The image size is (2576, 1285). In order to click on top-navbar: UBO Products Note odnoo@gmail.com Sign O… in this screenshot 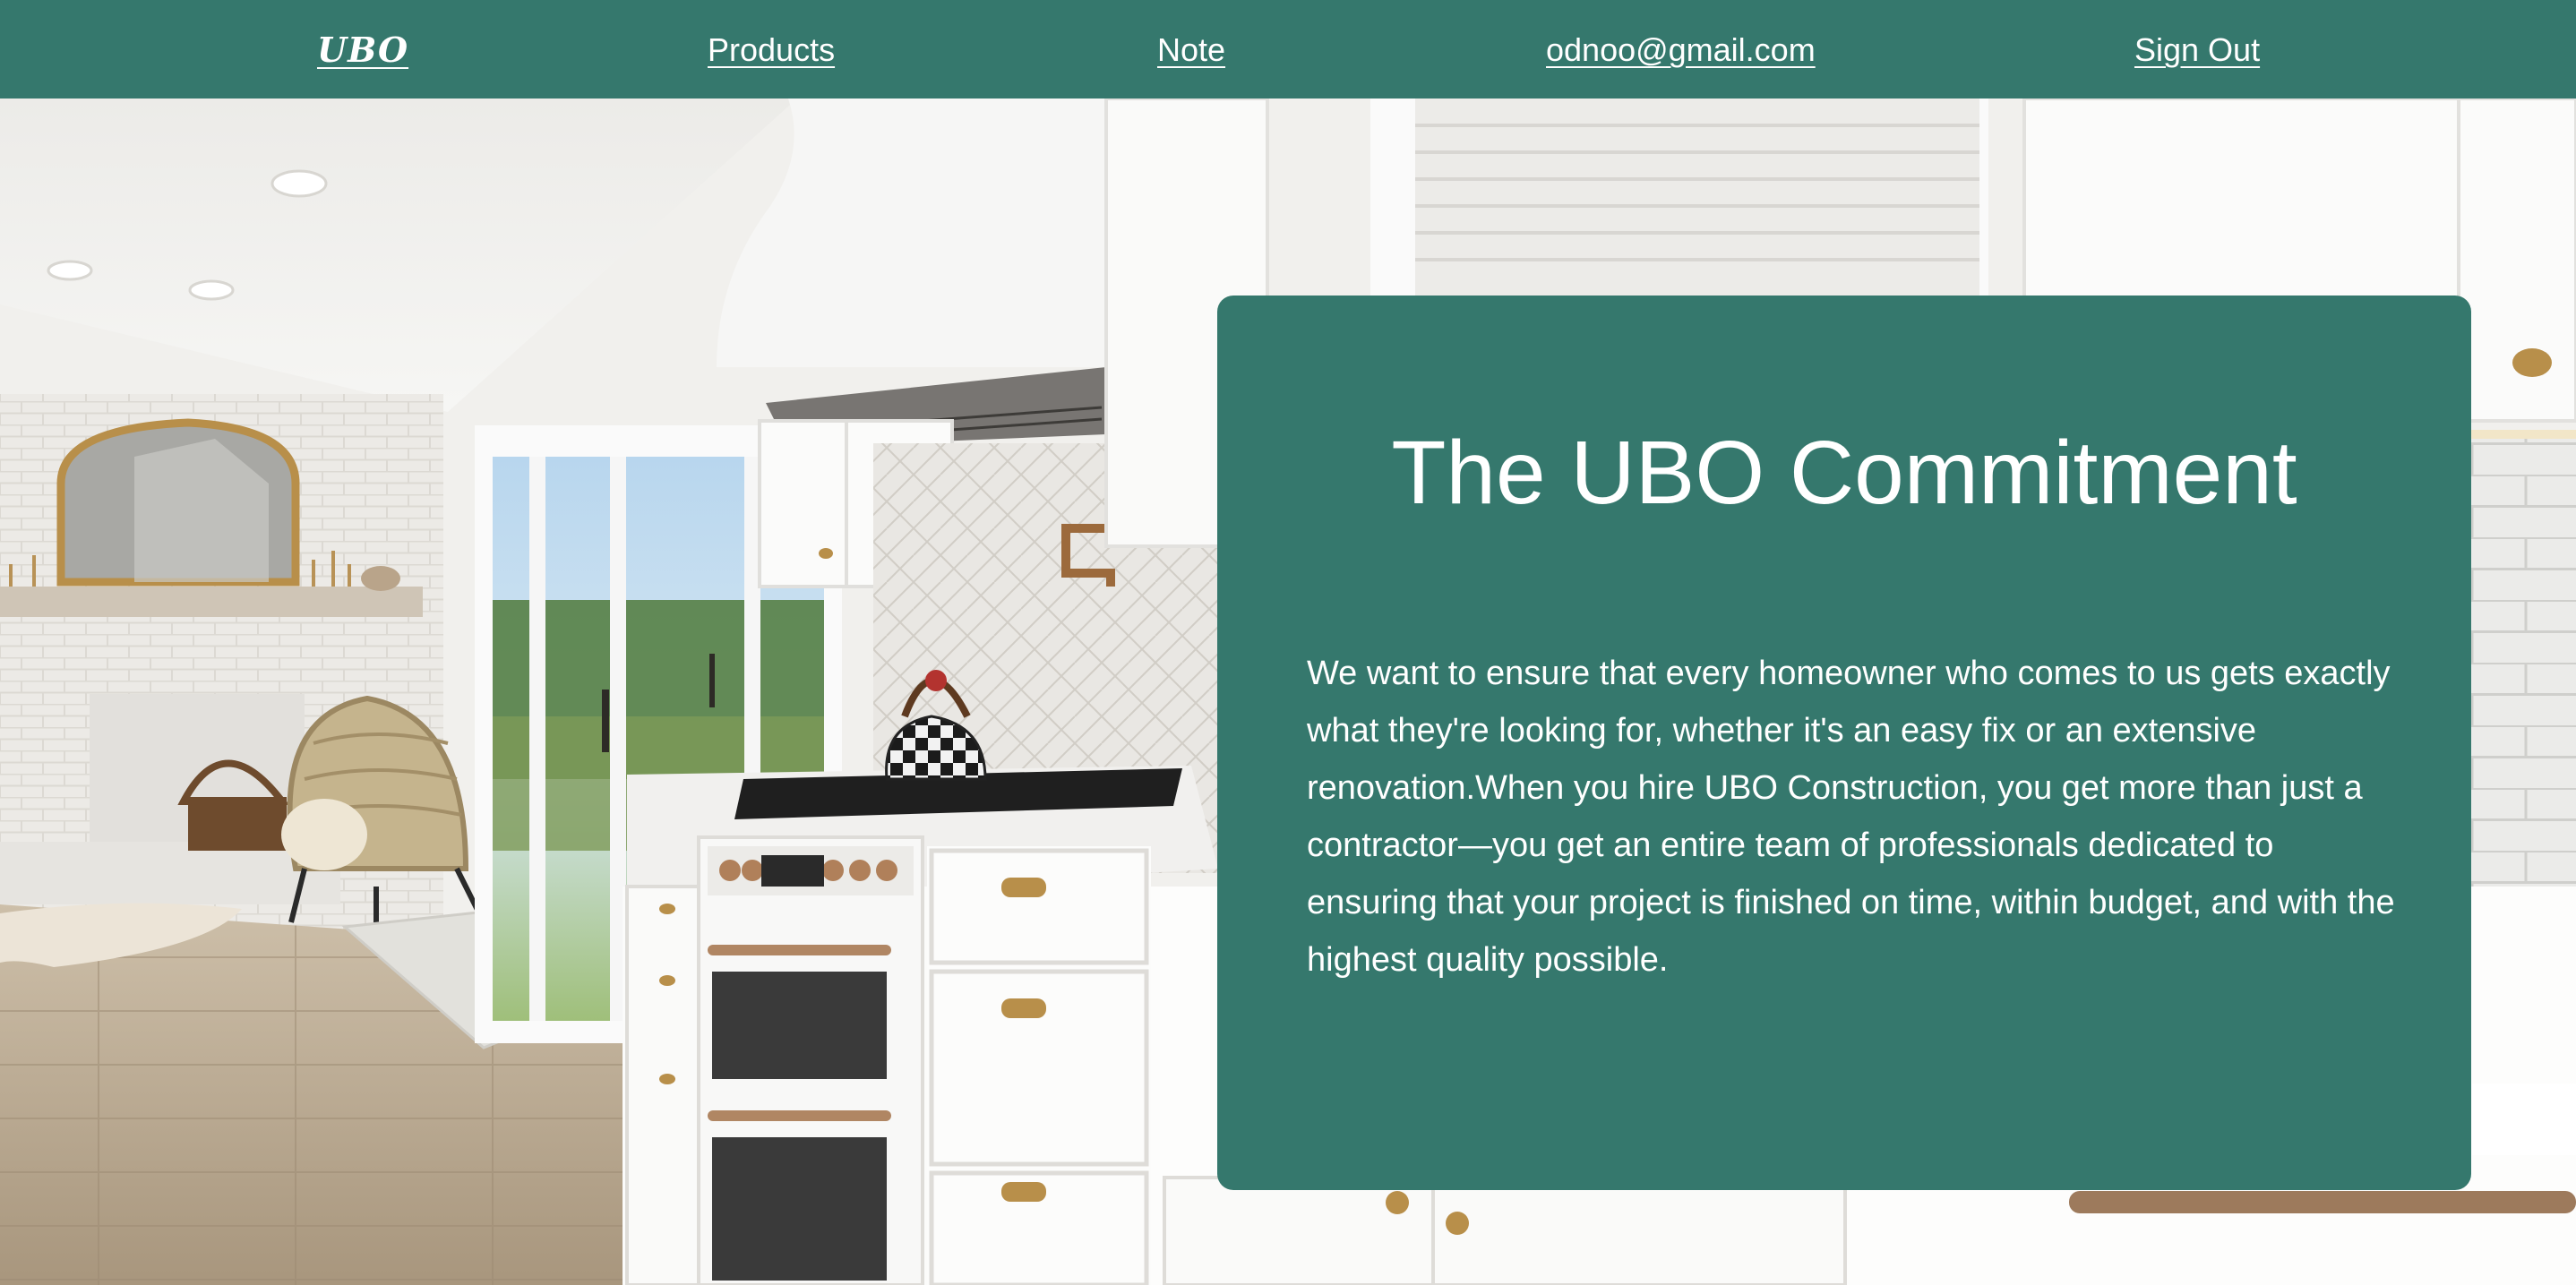, I will do `click(1288, 49)`.